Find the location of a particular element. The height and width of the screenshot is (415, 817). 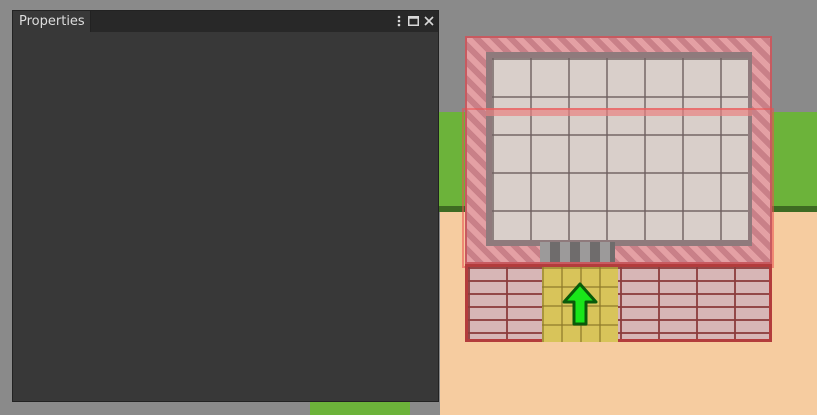

kebab-icon is located at coordinates (399, 21).